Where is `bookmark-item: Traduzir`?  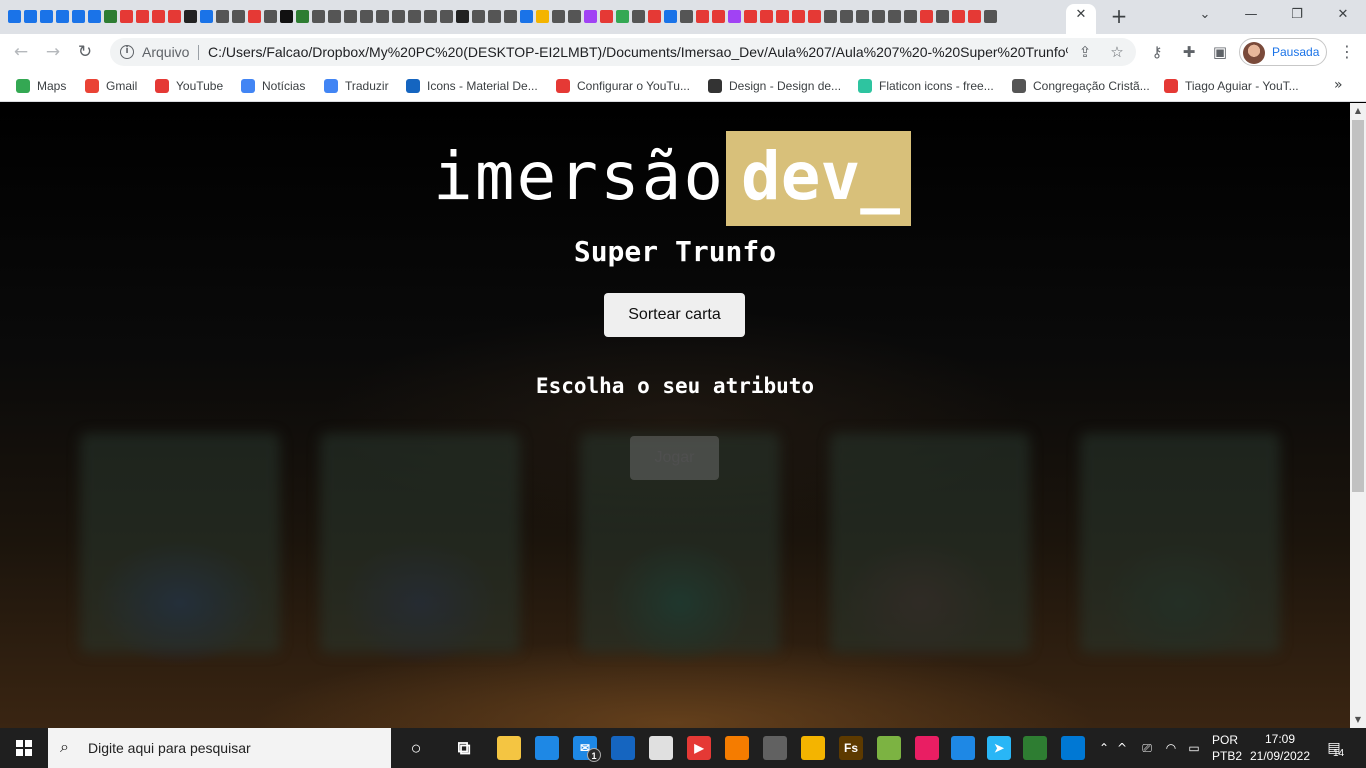 bookmark-item: Traduzir is located at coordinates (356, 86).